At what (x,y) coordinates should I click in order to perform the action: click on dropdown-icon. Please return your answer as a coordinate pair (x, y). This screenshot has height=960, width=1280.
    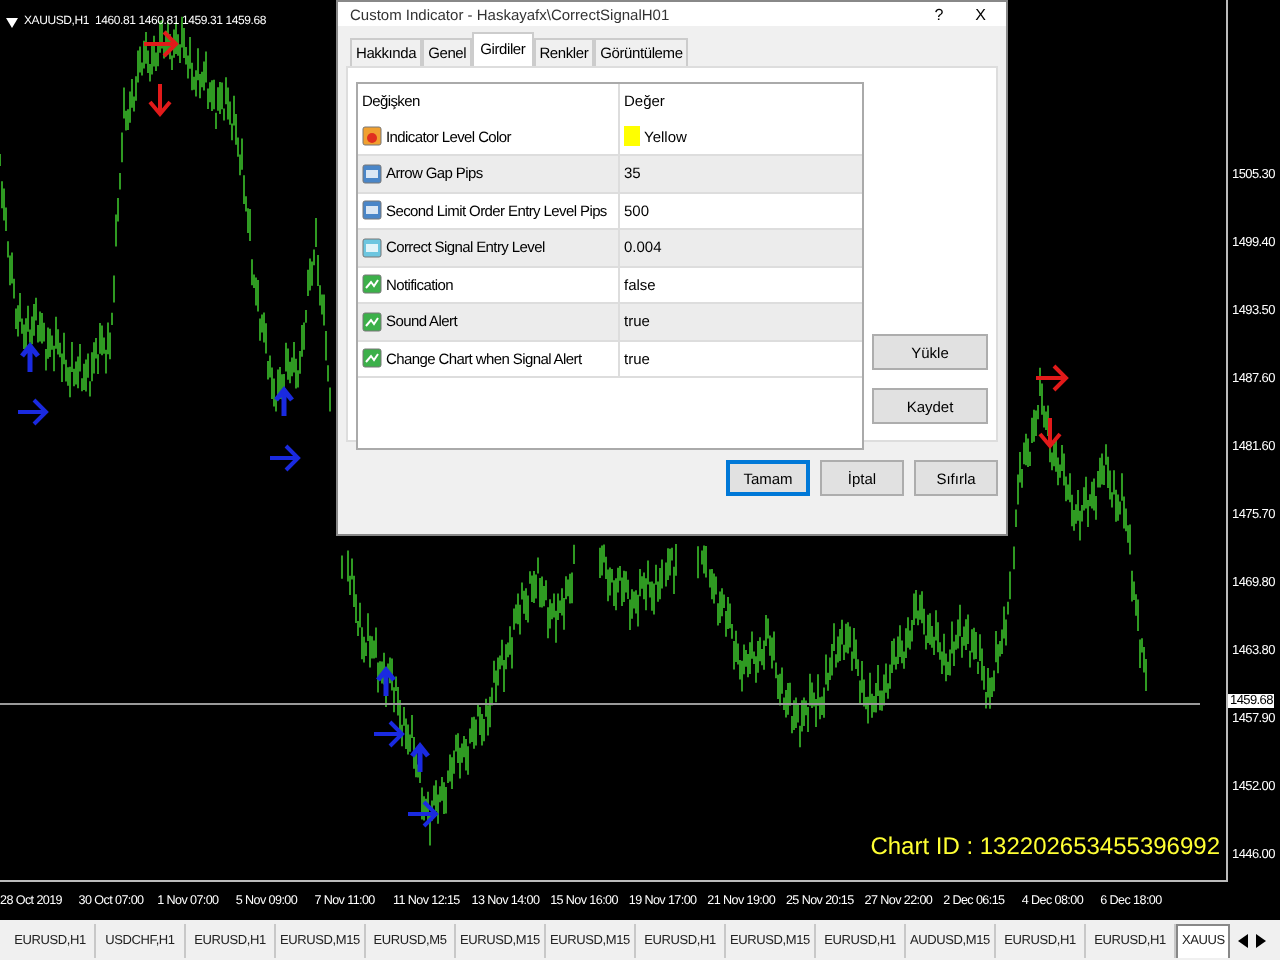
    Looking at the image, I should click on (12, 22).